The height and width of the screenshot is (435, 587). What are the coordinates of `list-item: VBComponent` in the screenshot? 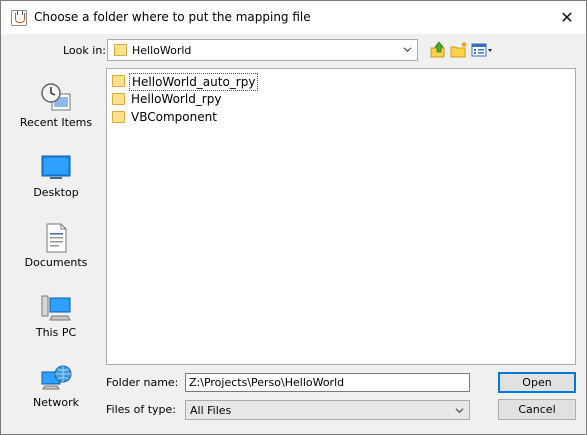 It's located at (164, 118).